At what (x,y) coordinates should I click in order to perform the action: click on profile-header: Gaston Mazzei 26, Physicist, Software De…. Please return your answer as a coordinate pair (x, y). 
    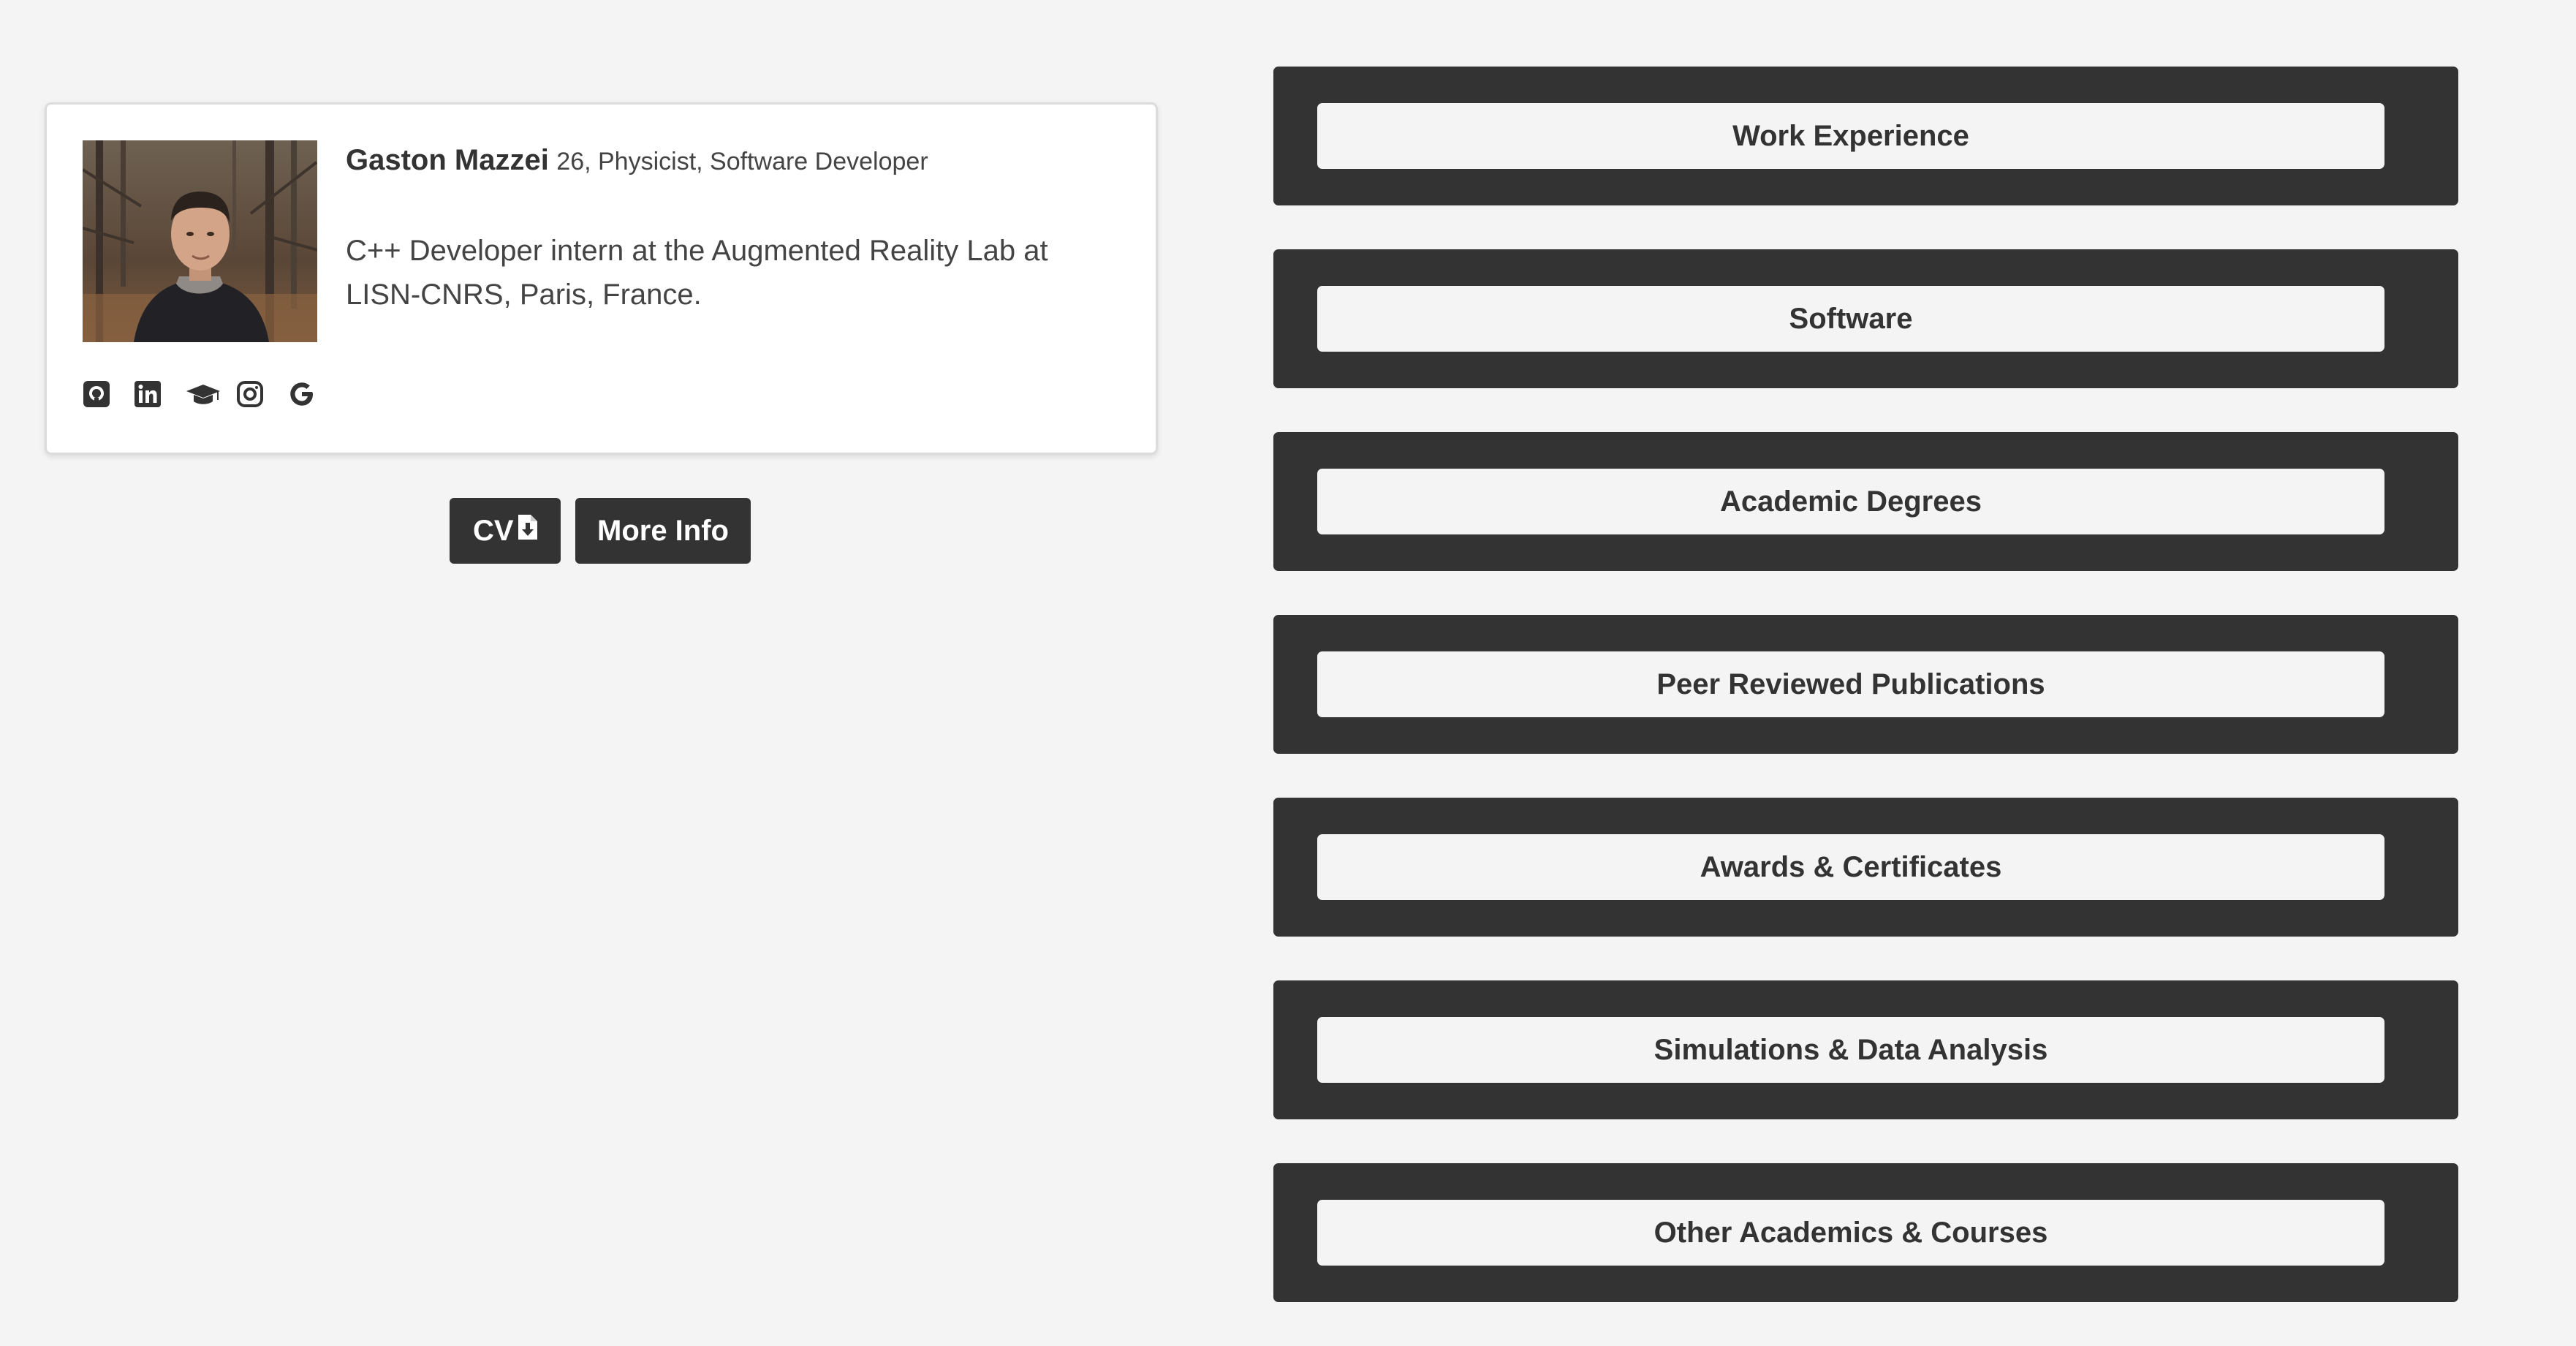
    Looking at the image, I should click on (637, 160).